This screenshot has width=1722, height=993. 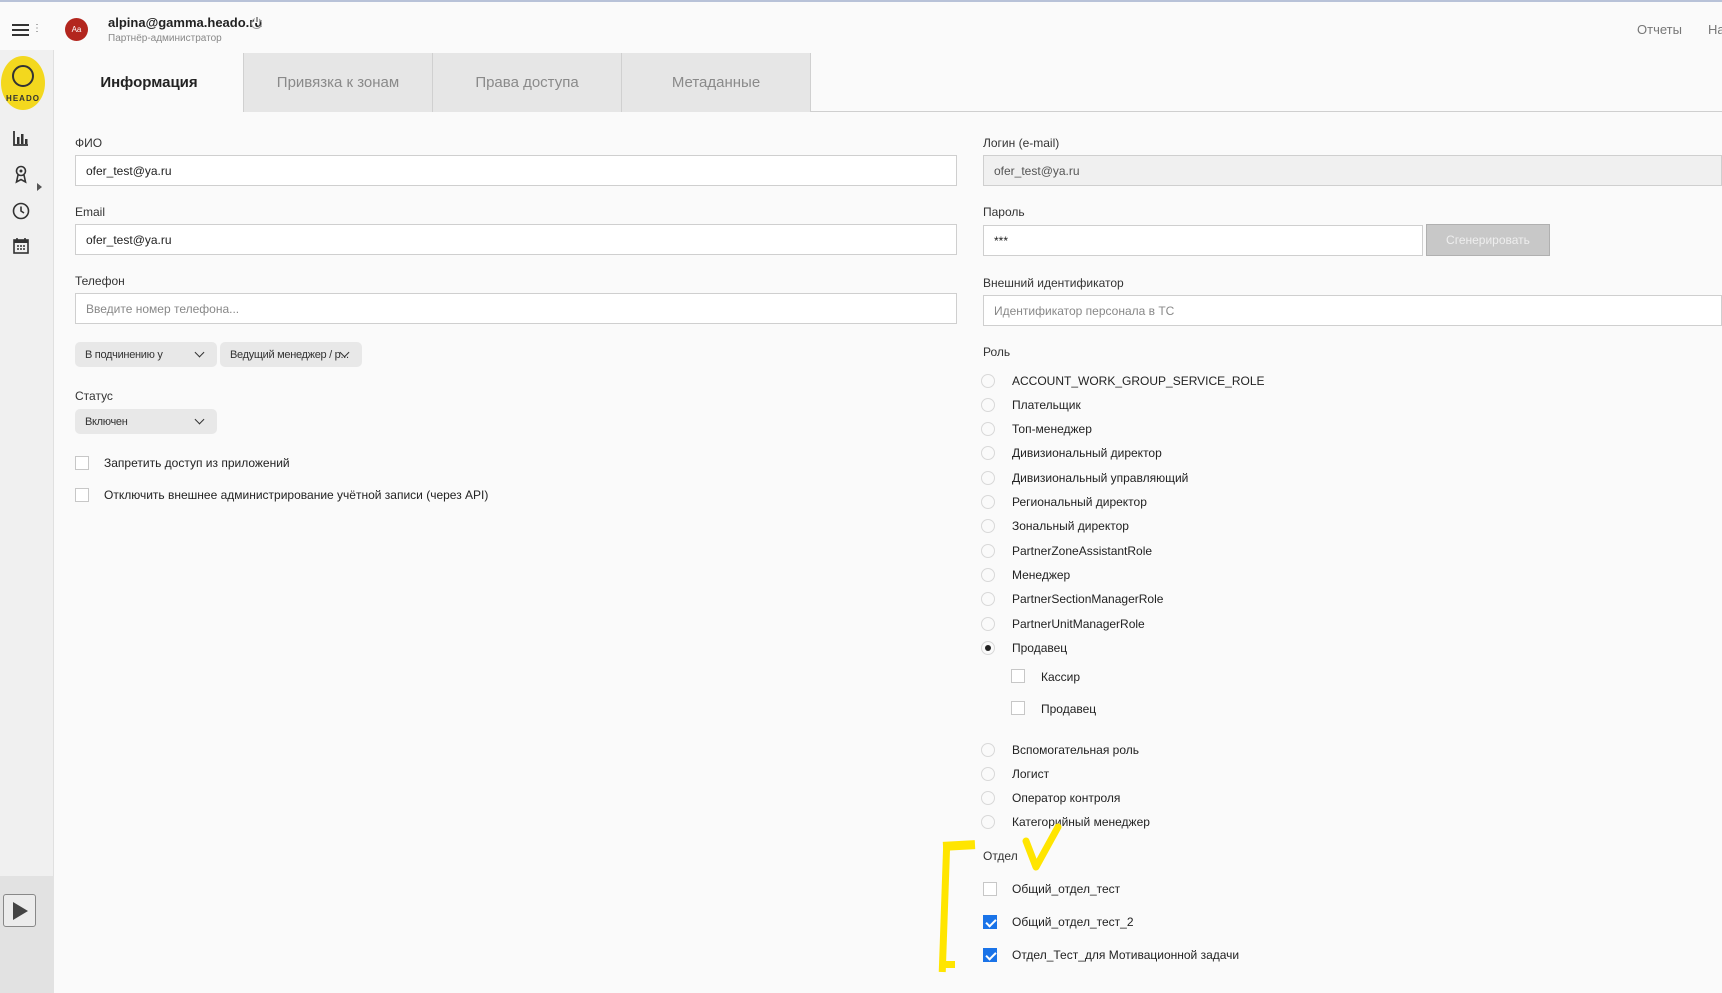 What do you see at coordinates (94, 396) in the screenshot?
I see `status-label: Статус` at bounding box center [94, 396].